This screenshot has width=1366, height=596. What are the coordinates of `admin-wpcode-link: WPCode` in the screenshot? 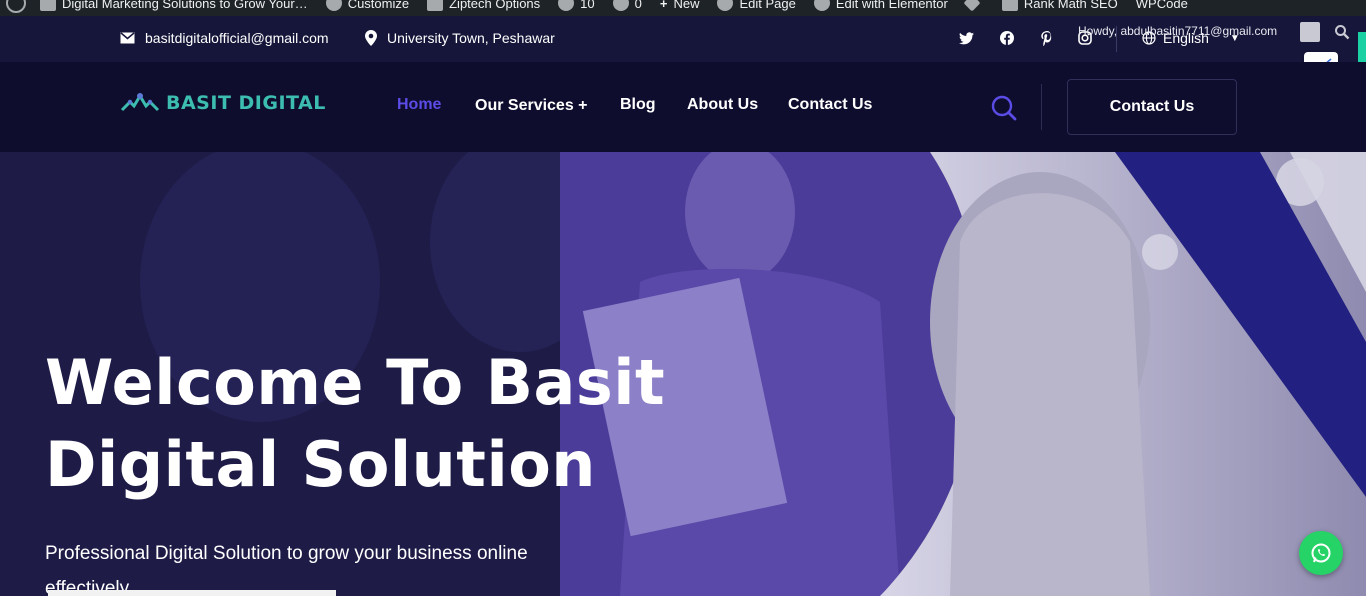 It's located at (1162, 5).